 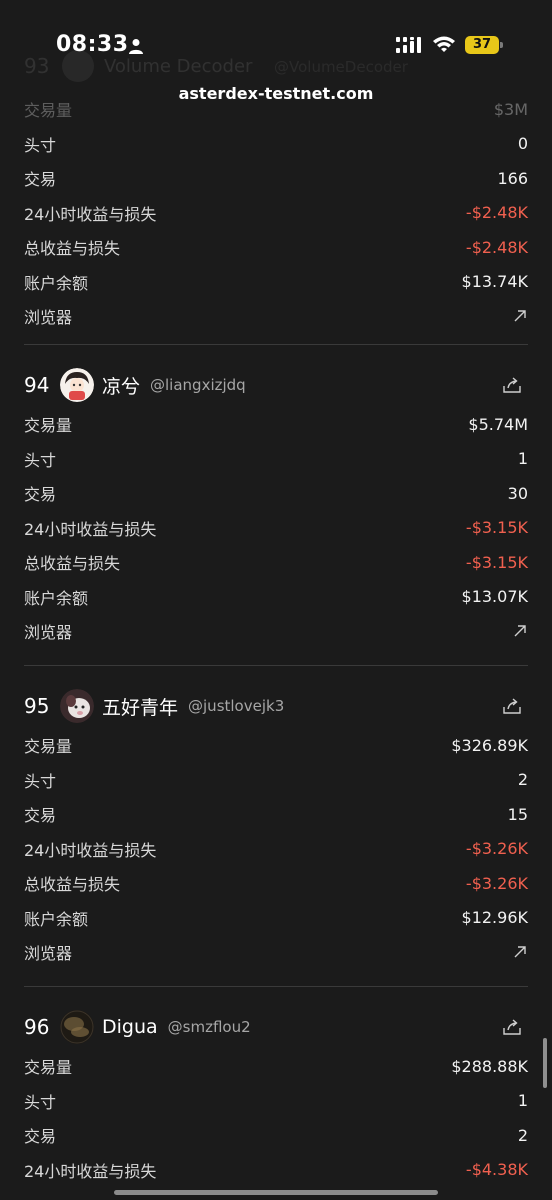 What do you see at coordinates (140, 707) in the screenshot?
I see `trader-name: 五好青年` at bounding box center [140, 707].